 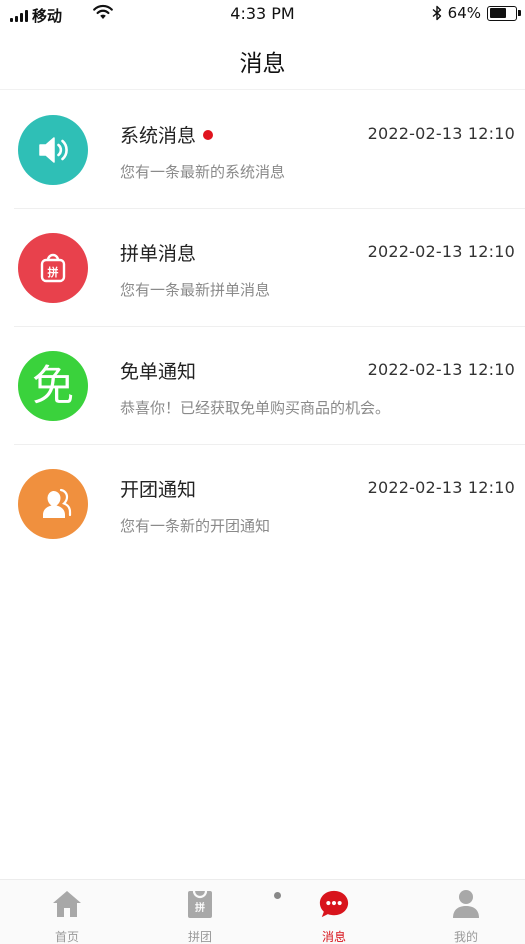 What do you see at coordinates (199, 937) in the screenshot?
I see `tab-label: 拼团` at bounding box center [199, 937].